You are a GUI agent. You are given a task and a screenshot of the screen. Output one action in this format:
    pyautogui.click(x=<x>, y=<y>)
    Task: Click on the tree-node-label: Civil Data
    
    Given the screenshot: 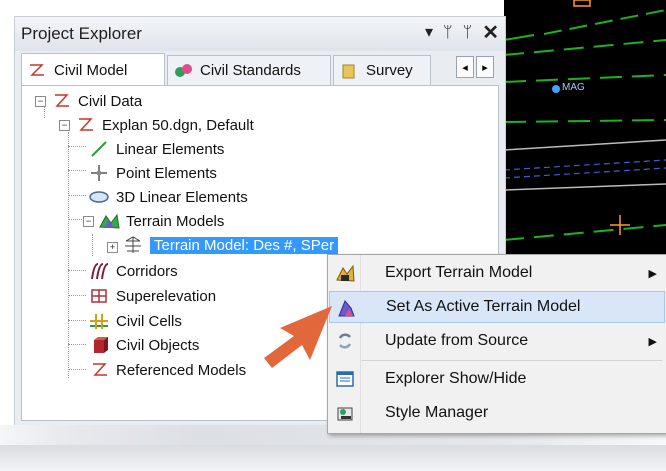 What is the action you would take?
    pyautogui.click(x=110, y=101)
    